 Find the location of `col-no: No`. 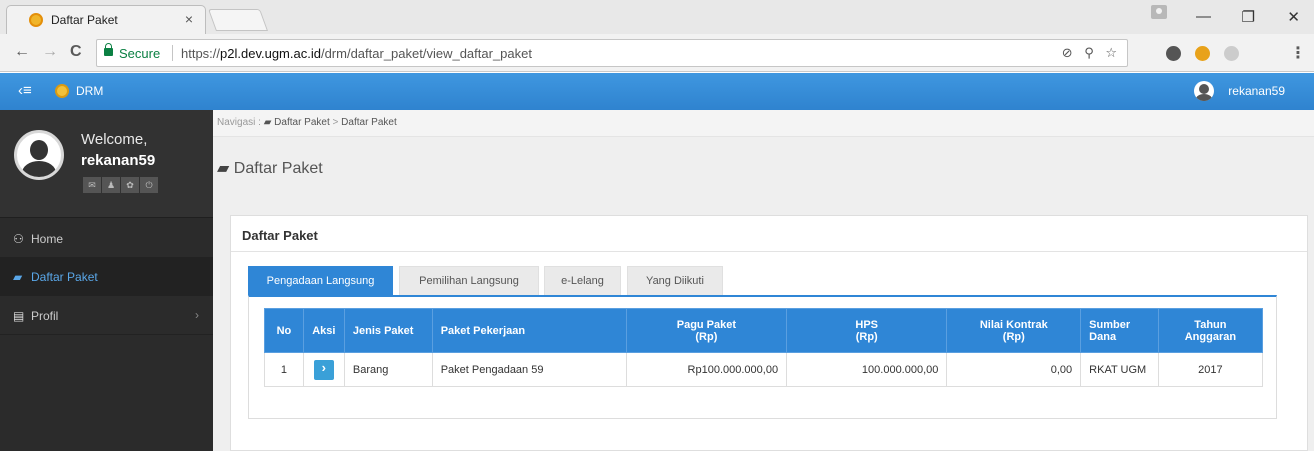

col-no: No is located at coordinates (284, 330).